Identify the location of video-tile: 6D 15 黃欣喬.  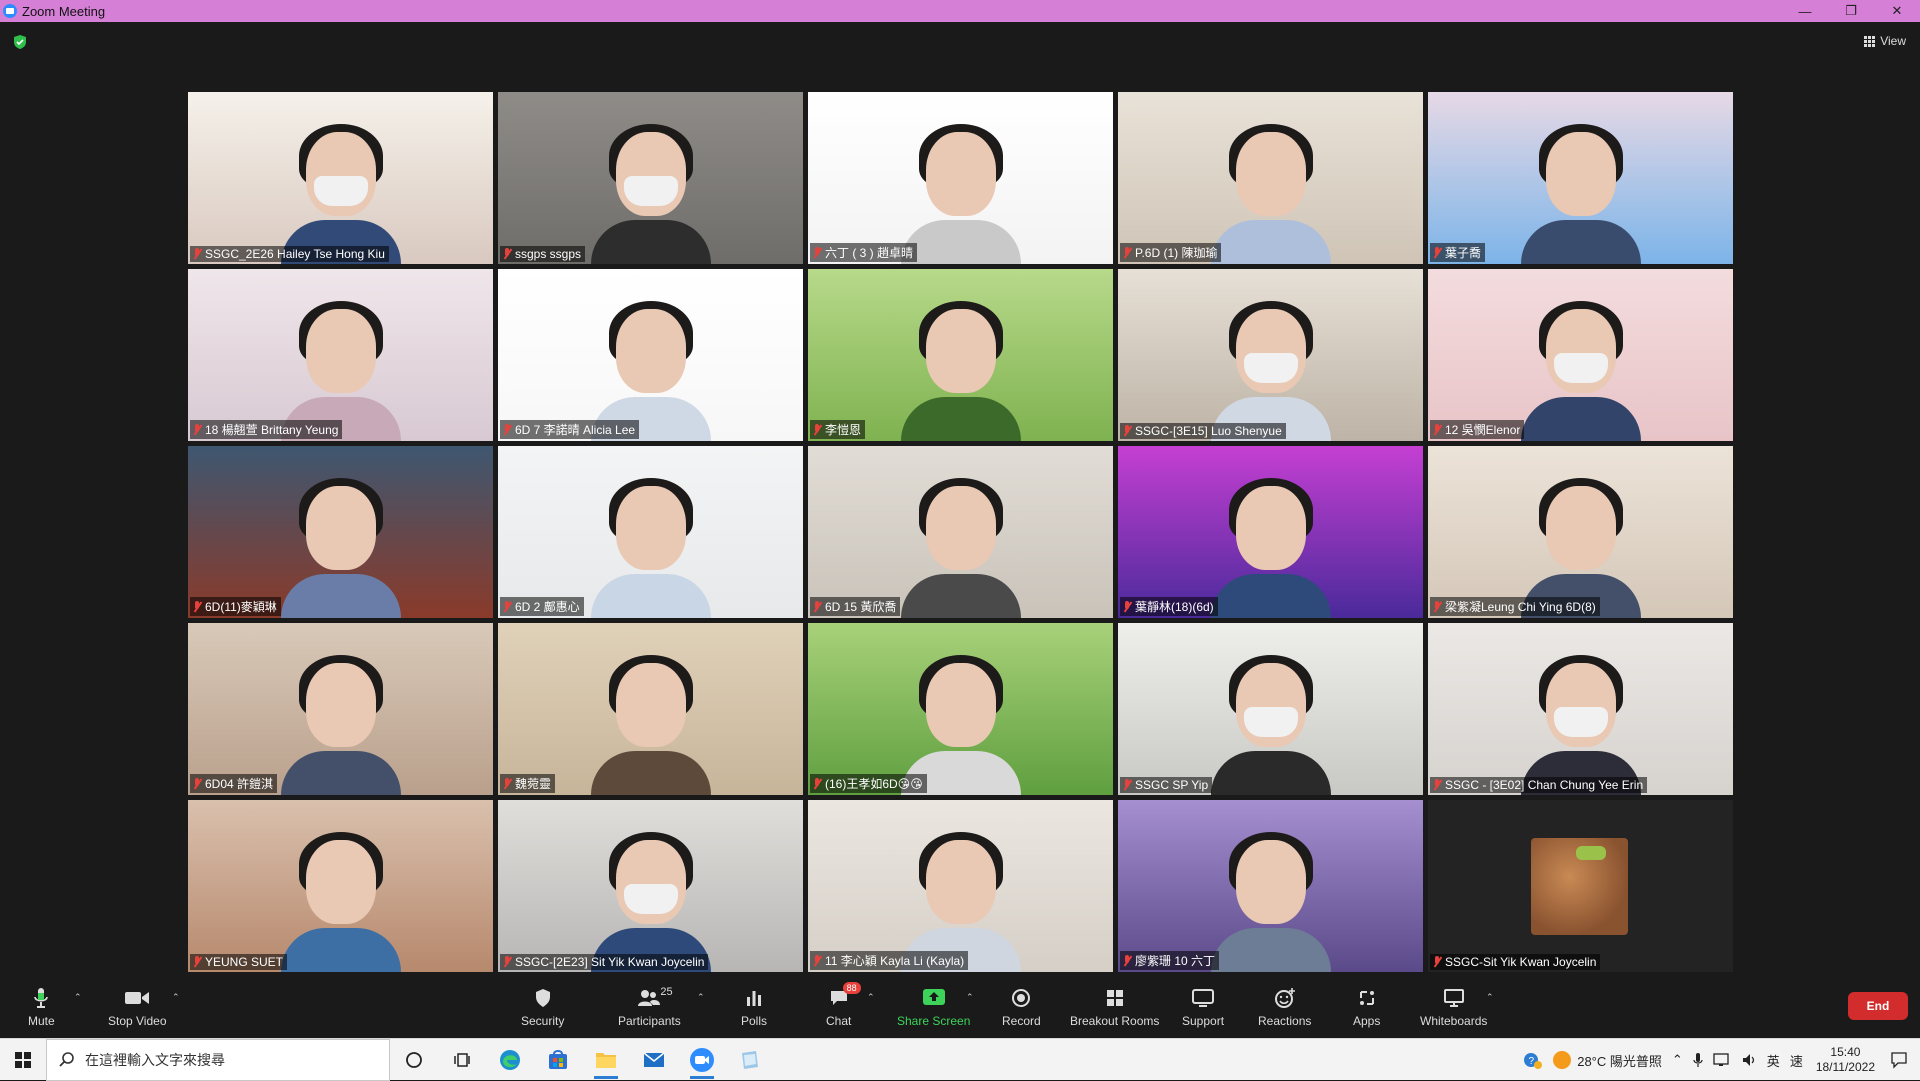
(960, 532).